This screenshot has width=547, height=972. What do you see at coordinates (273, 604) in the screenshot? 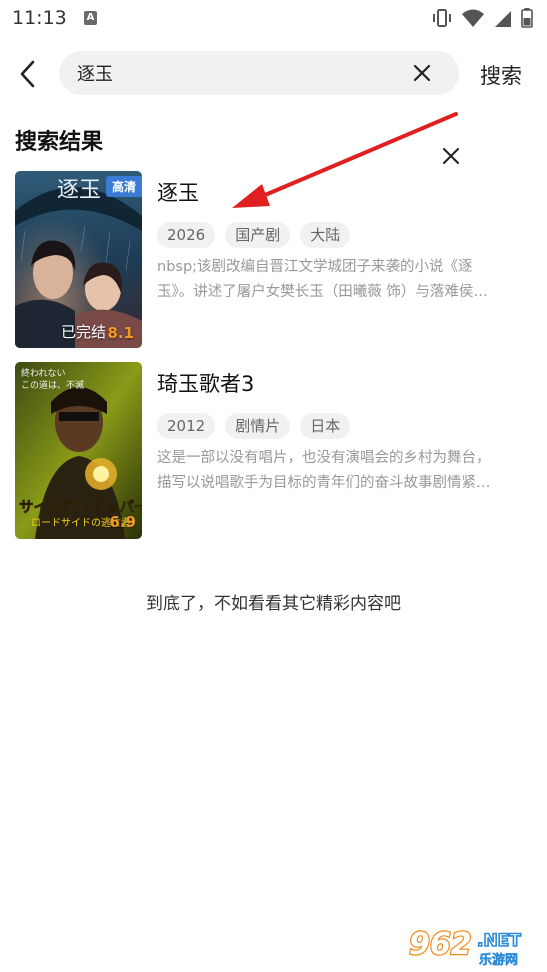
I see `end-of-list-text: 到底了，不如看看其它精彩内容吧` at bounding box center [273, 604].